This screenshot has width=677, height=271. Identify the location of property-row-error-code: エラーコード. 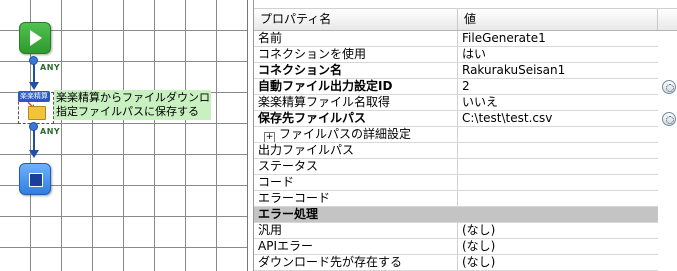
(456, 199).